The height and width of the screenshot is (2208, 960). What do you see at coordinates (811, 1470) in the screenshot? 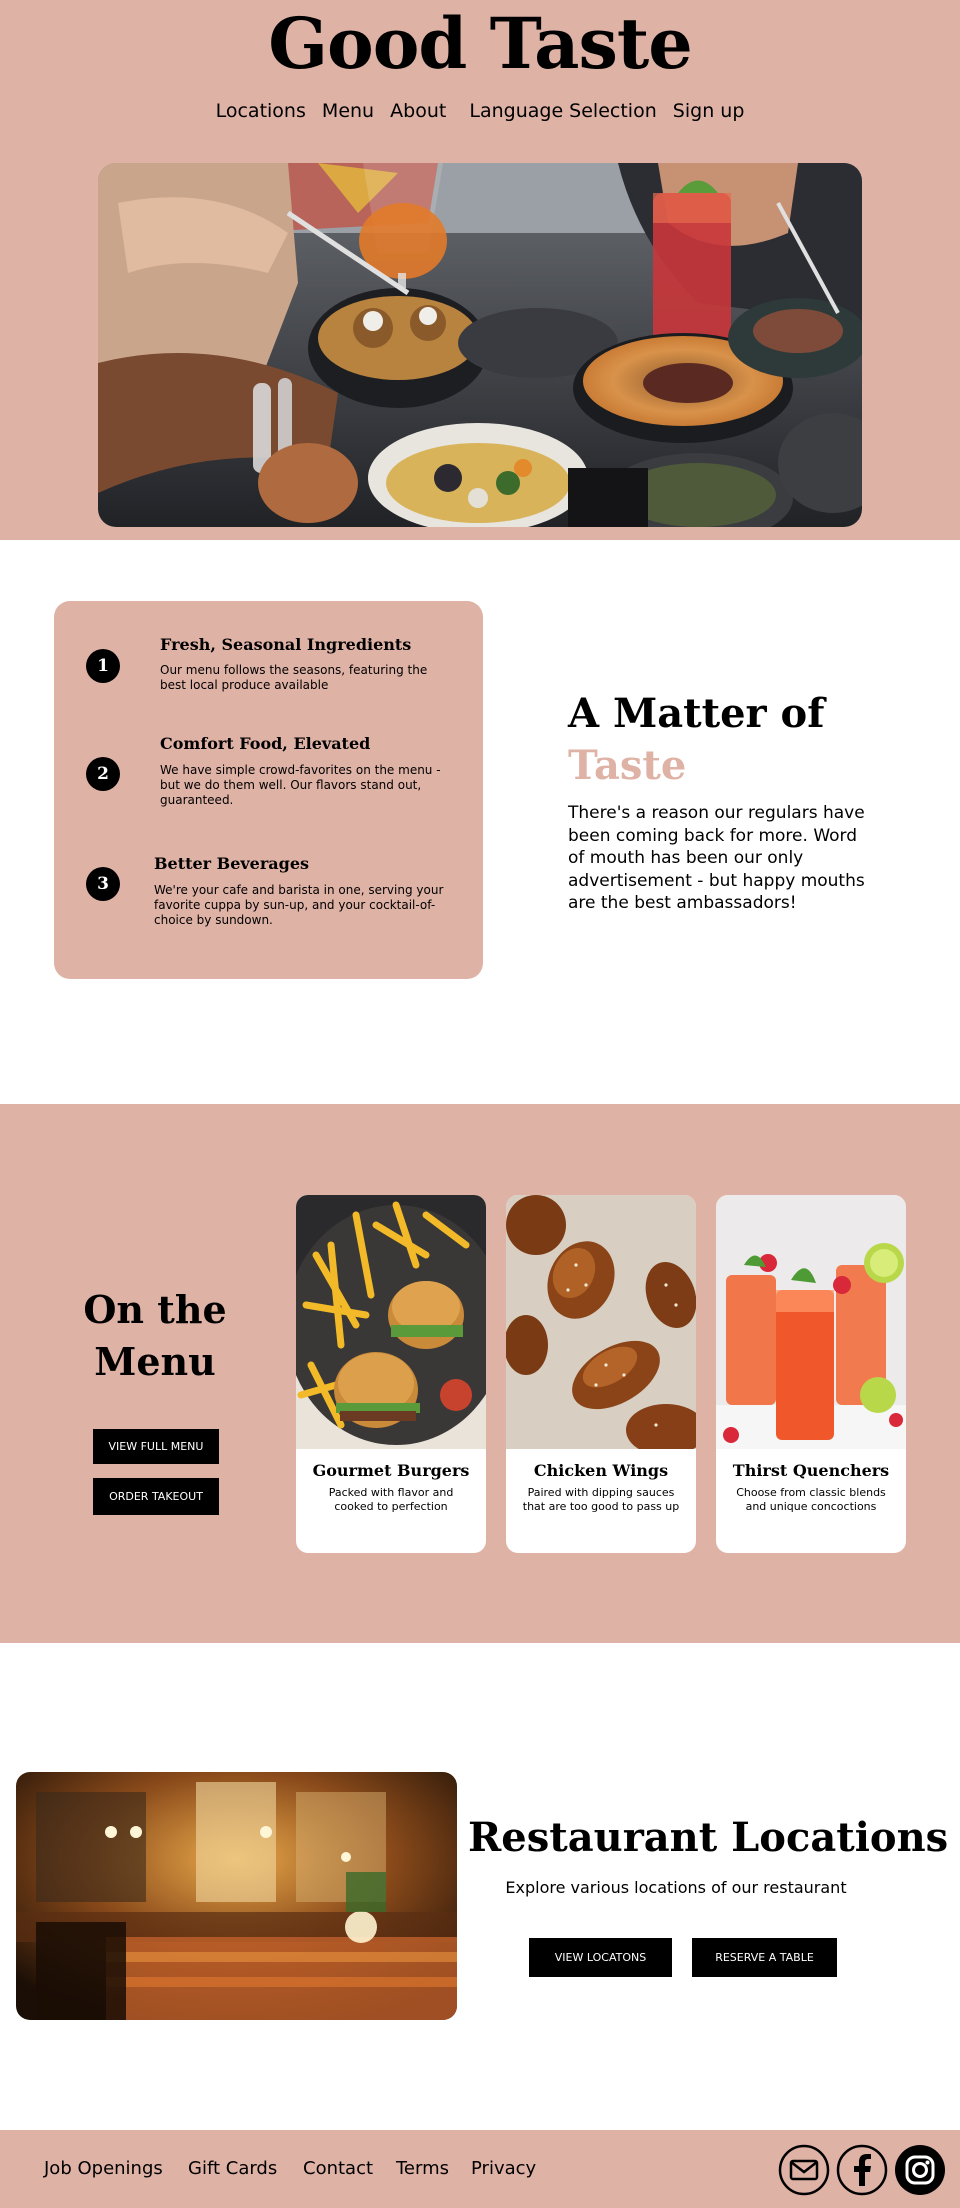
I see `card-title-drinks: Thirst Quenchers` at bounding box center [811, 1470].